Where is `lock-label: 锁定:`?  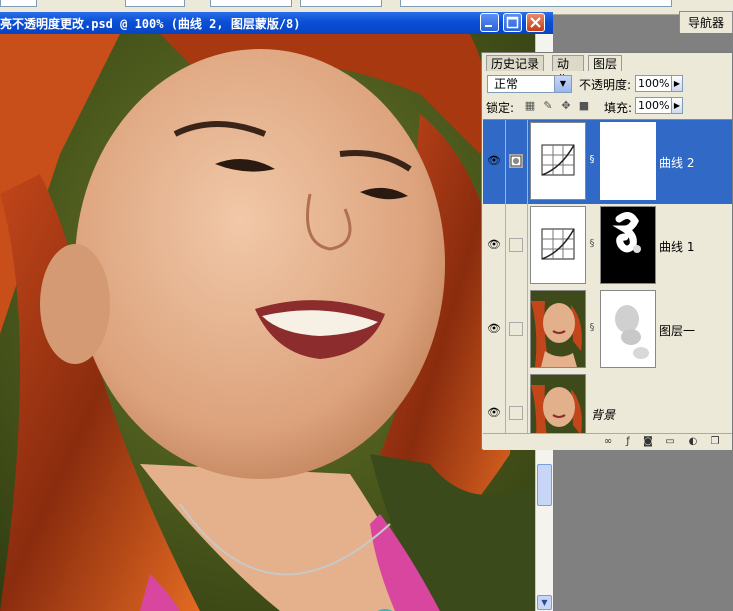 lock-label: 锁定: is located at coordinates (500, 108).